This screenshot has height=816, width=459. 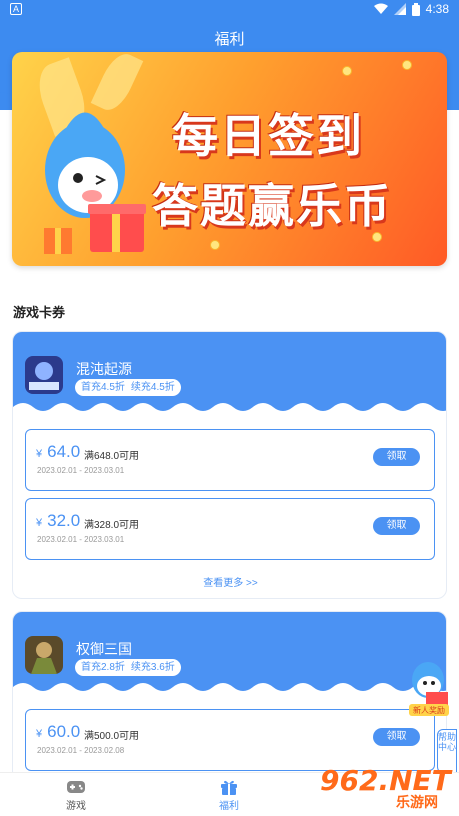 What do you see at coordinates (76, 806) in the screenshot?
I see `tab-games-label: 游戏` at bounding box center [76, 806].